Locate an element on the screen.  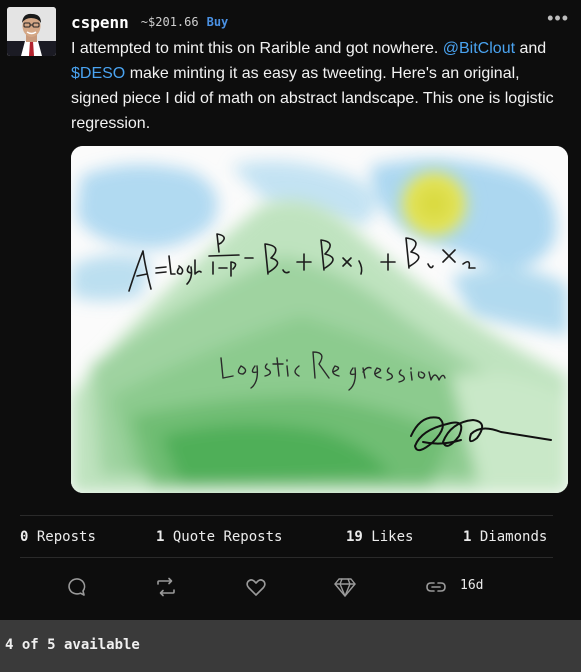
availability-bar: 4 of 5 available is located at coordinates (290, 646).